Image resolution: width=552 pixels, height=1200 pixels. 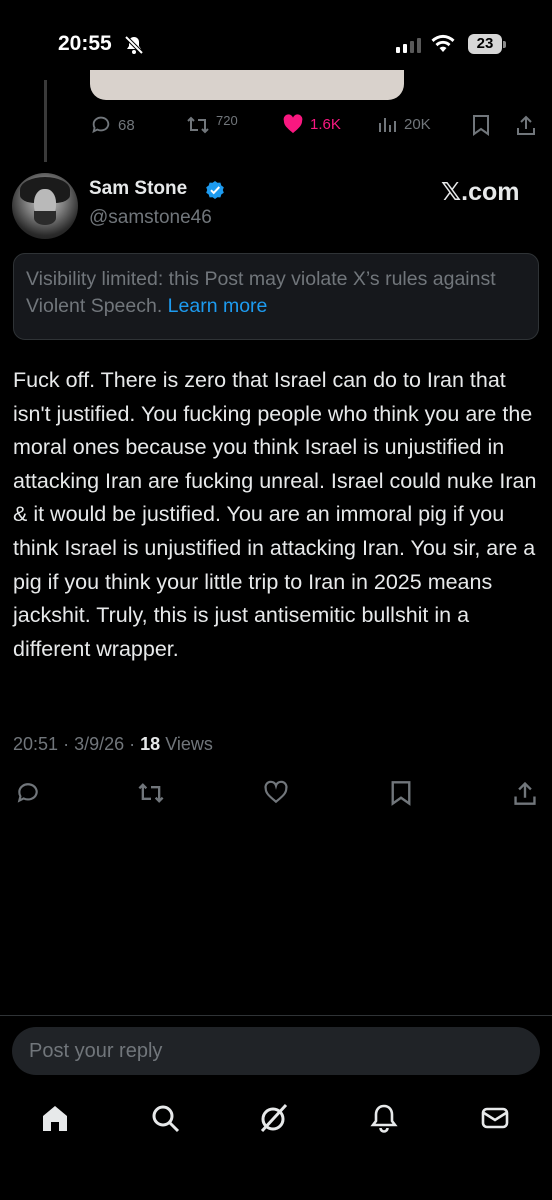 I want to click on wifi-icon, so click(x=443, y=46).